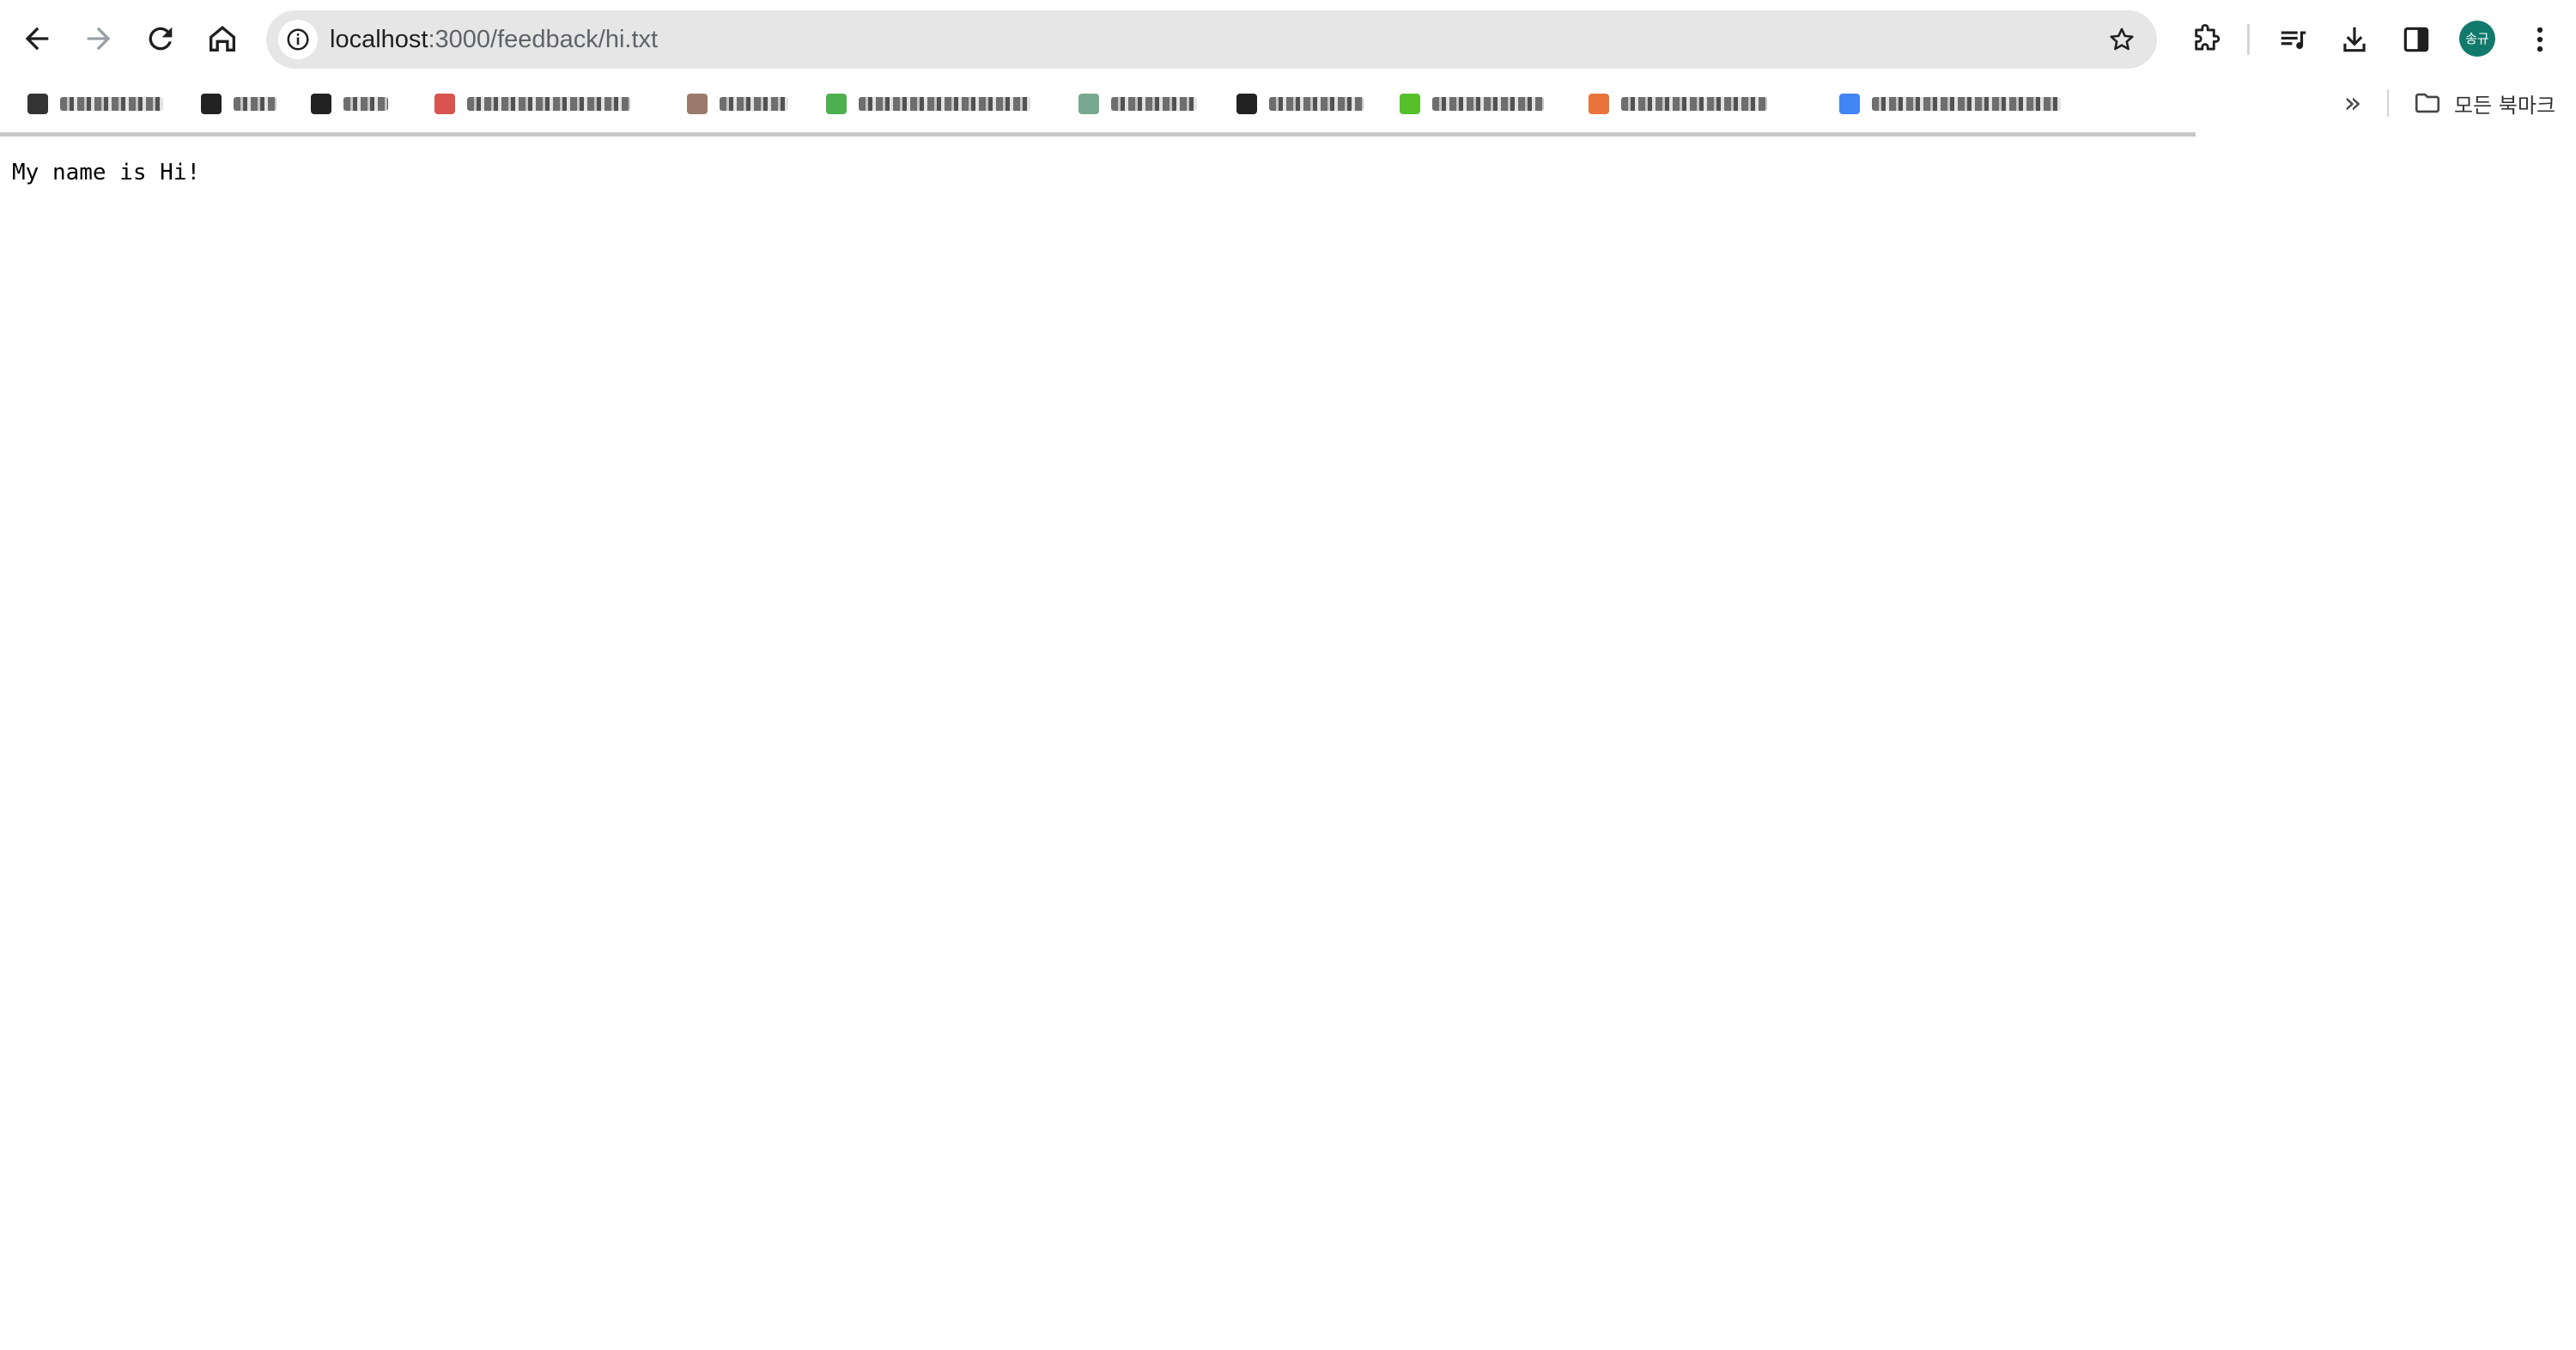 The image size is (2576, 1350). What do you see at coordinates (543, 39) in the screenshot?
I see `url-path: :3000/feedback/hi.txt` at bounding box center [543, 39].